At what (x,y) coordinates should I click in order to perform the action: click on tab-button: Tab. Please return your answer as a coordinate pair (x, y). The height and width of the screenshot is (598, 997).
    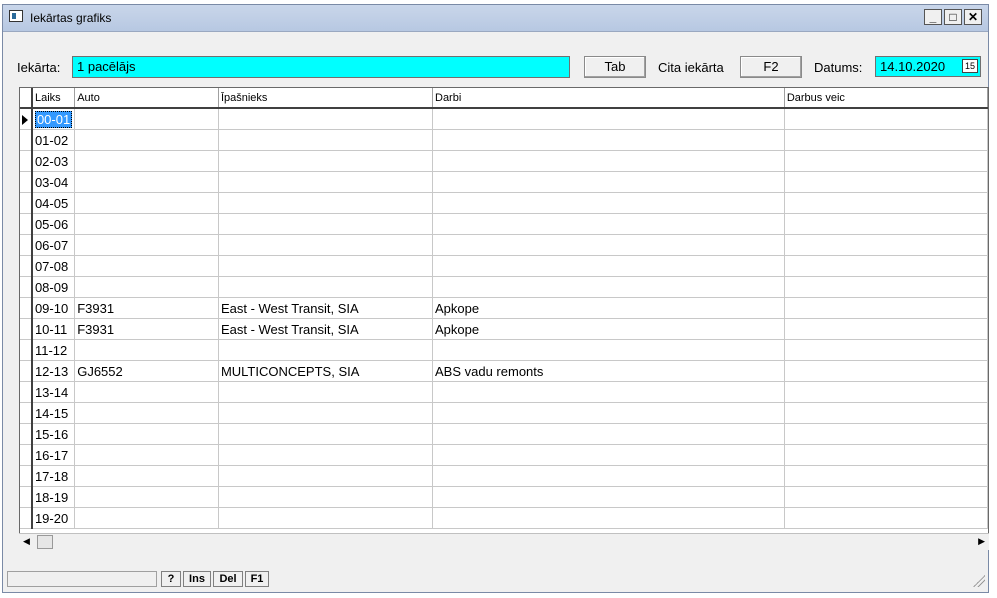
    Looking at the image, I should click on (615, 67).